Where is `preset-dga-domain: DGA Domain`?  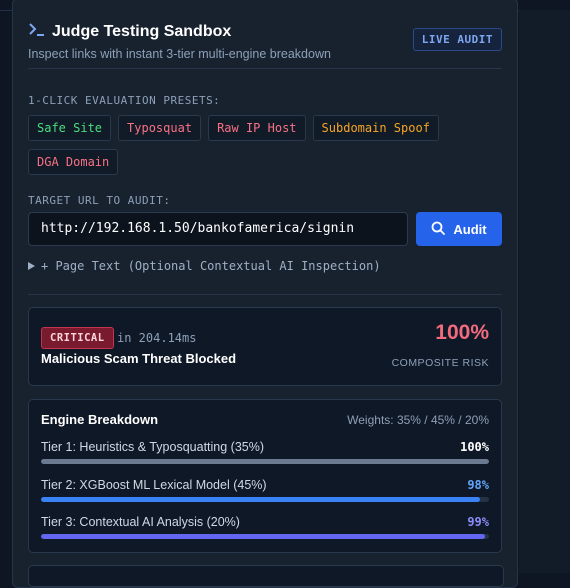 preset-dga-domain: DGA Domain is located at coordinates (73, 162).